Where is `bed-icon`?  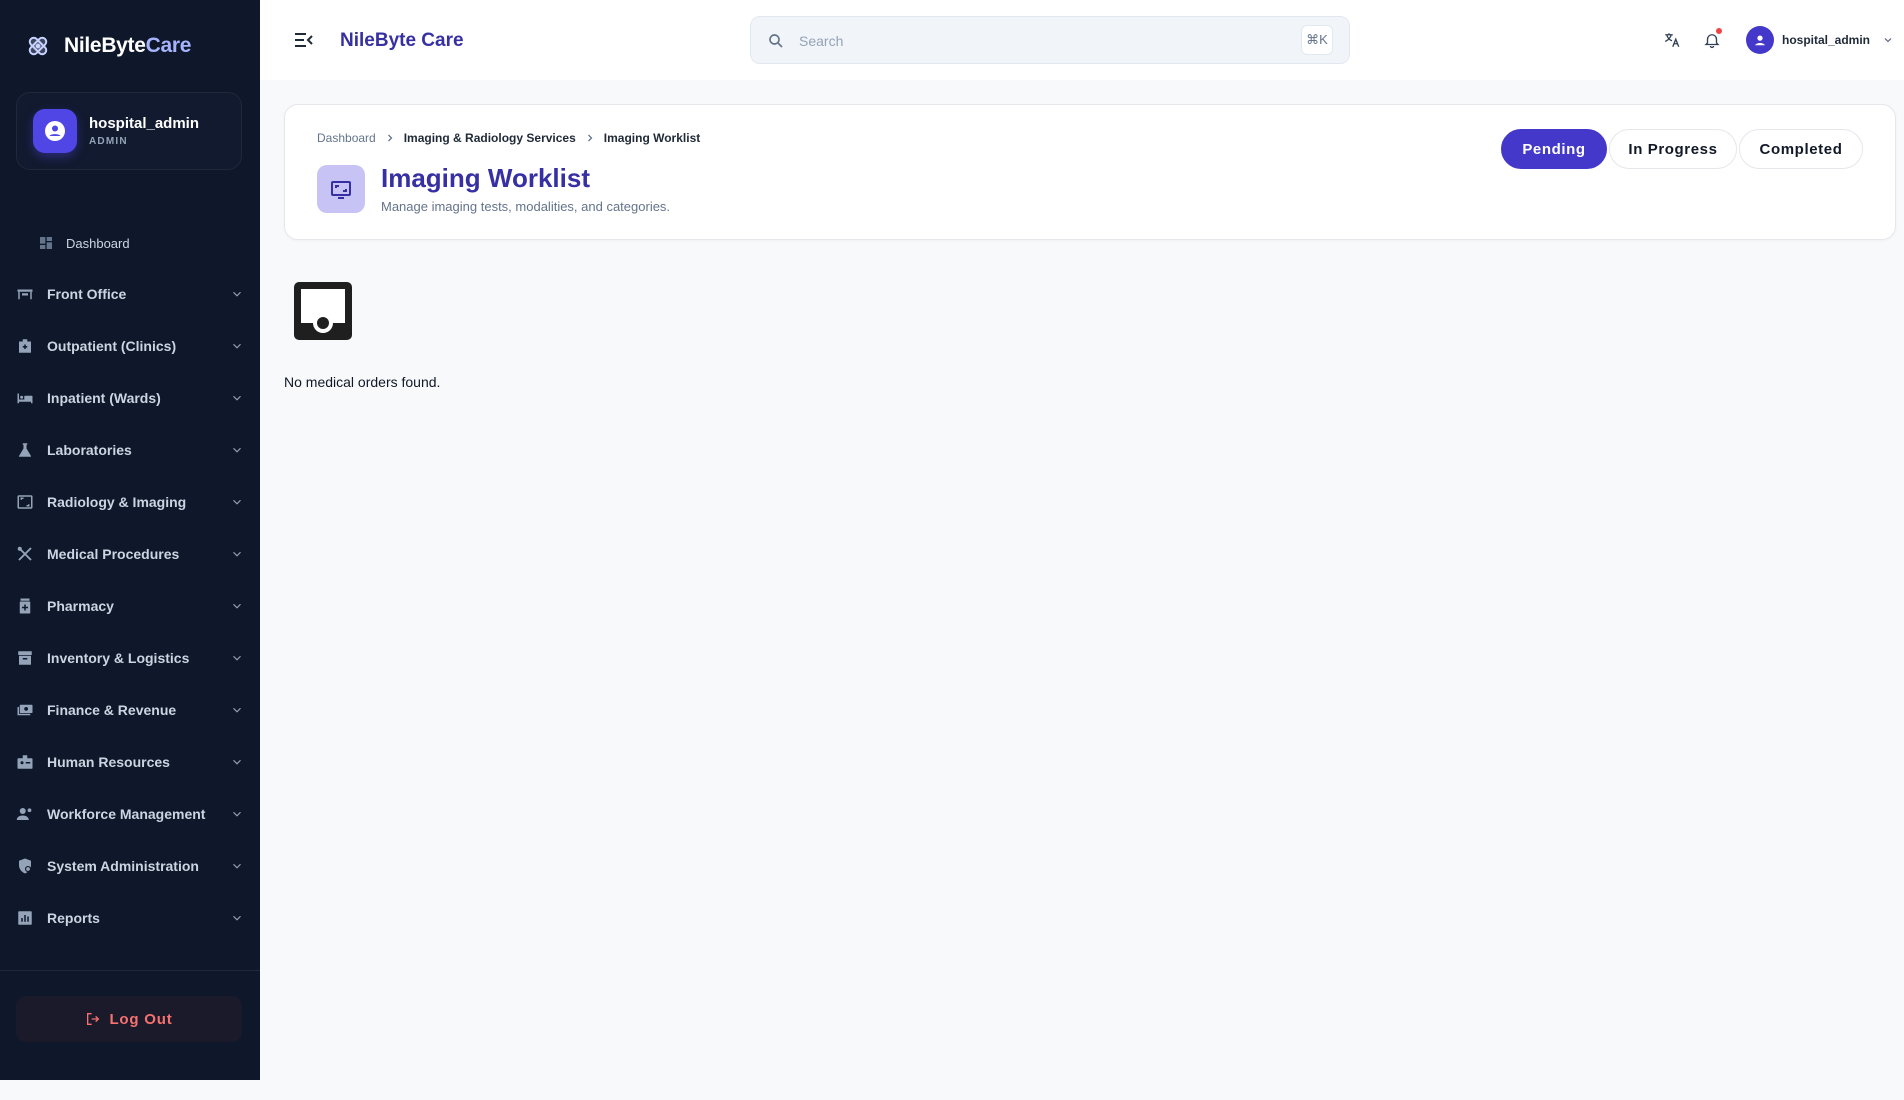
bed-icon is located at coordinates (25, 398).